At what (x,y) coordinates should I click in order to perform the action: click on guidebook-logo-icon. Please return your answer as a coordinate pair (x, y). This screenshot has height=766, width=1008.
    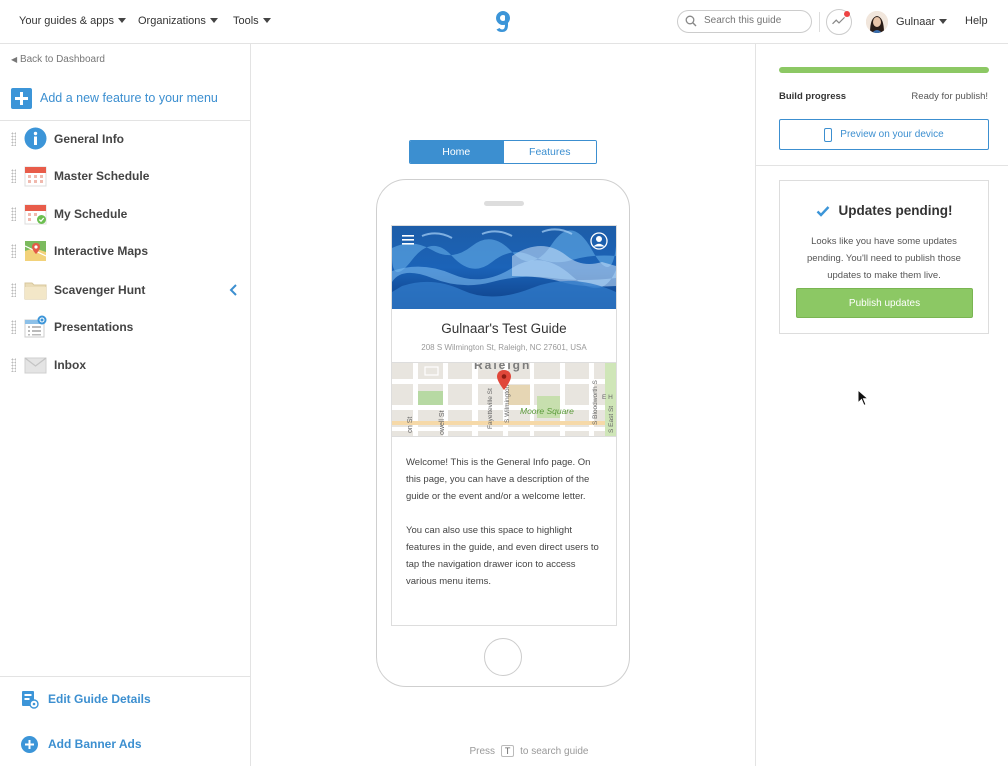
    Looking at the image, I should click on (503, 21).